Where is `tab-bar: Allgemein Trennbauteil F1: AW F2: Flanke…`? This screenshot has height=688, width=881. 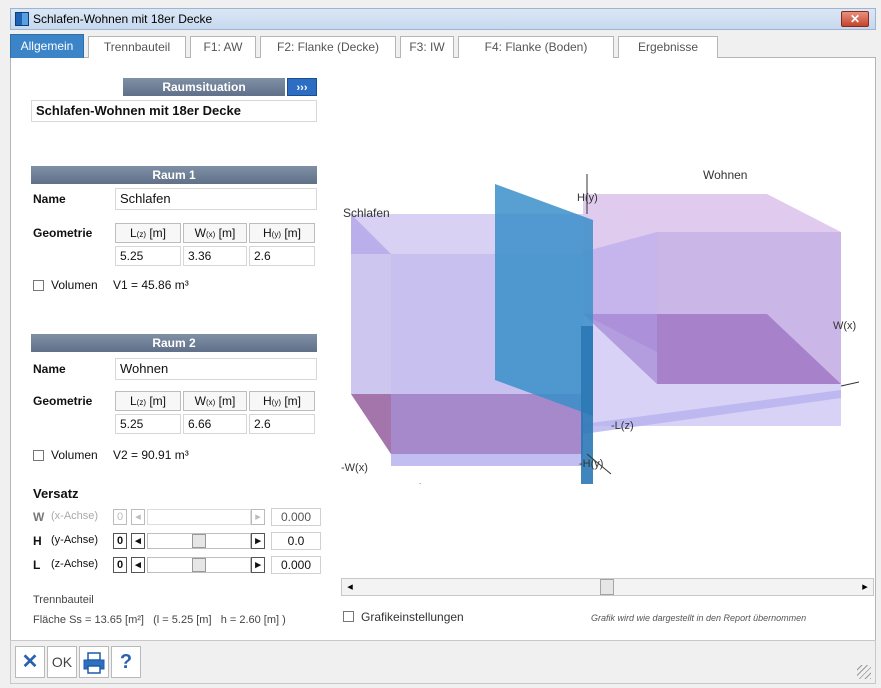
tab-bar: Allgemein Trennbauteil F1: AW F2: Flanke… is located at coordinates (443, 46).